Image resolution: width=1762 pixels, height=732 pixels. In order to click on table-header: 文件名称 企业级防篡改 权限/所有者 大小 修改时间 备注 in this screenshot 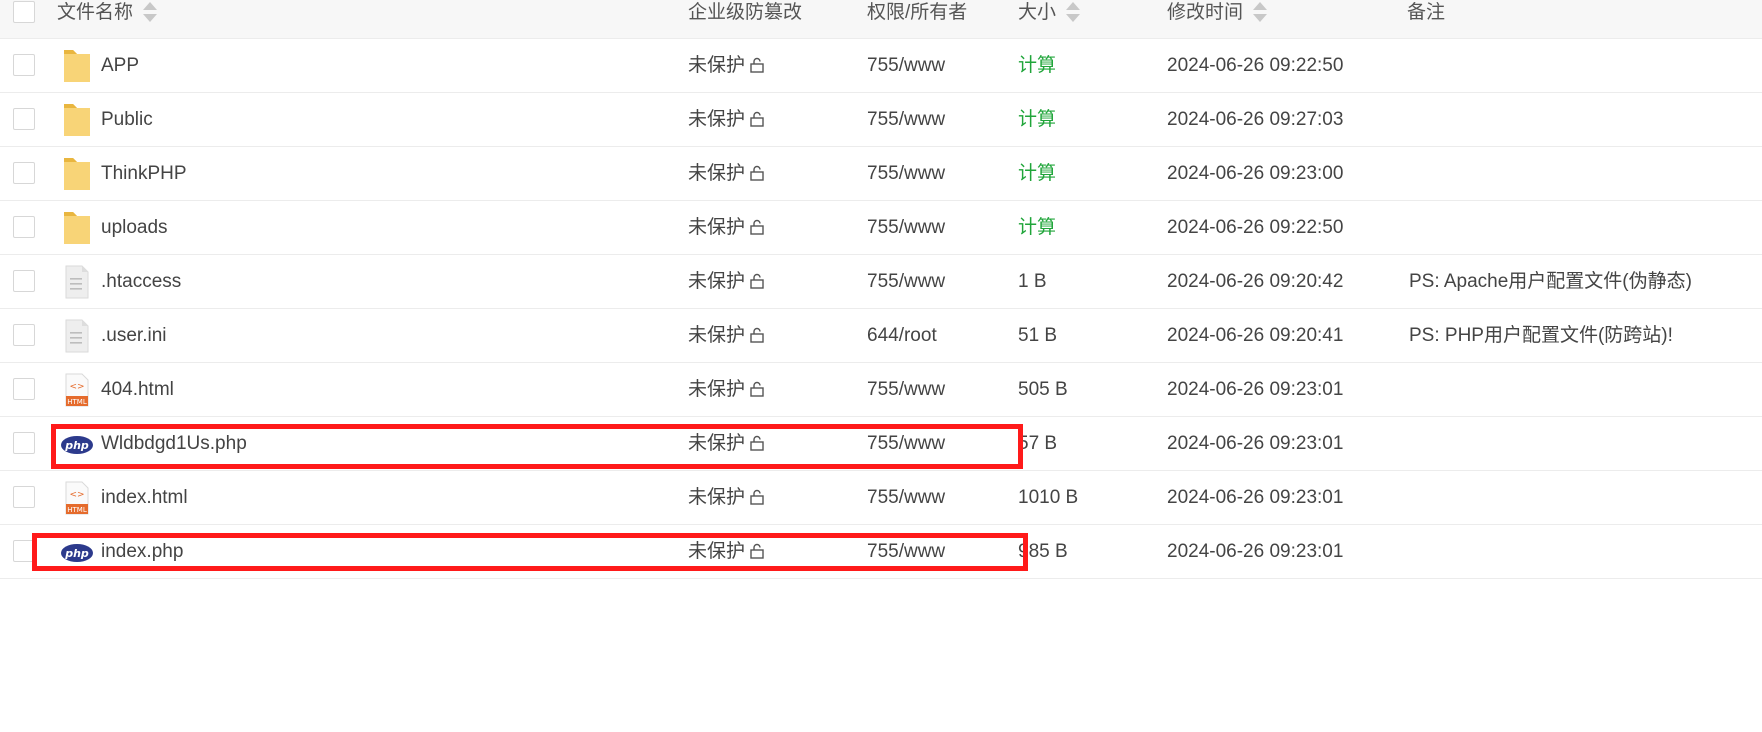, I will do `click(881, 19)`.